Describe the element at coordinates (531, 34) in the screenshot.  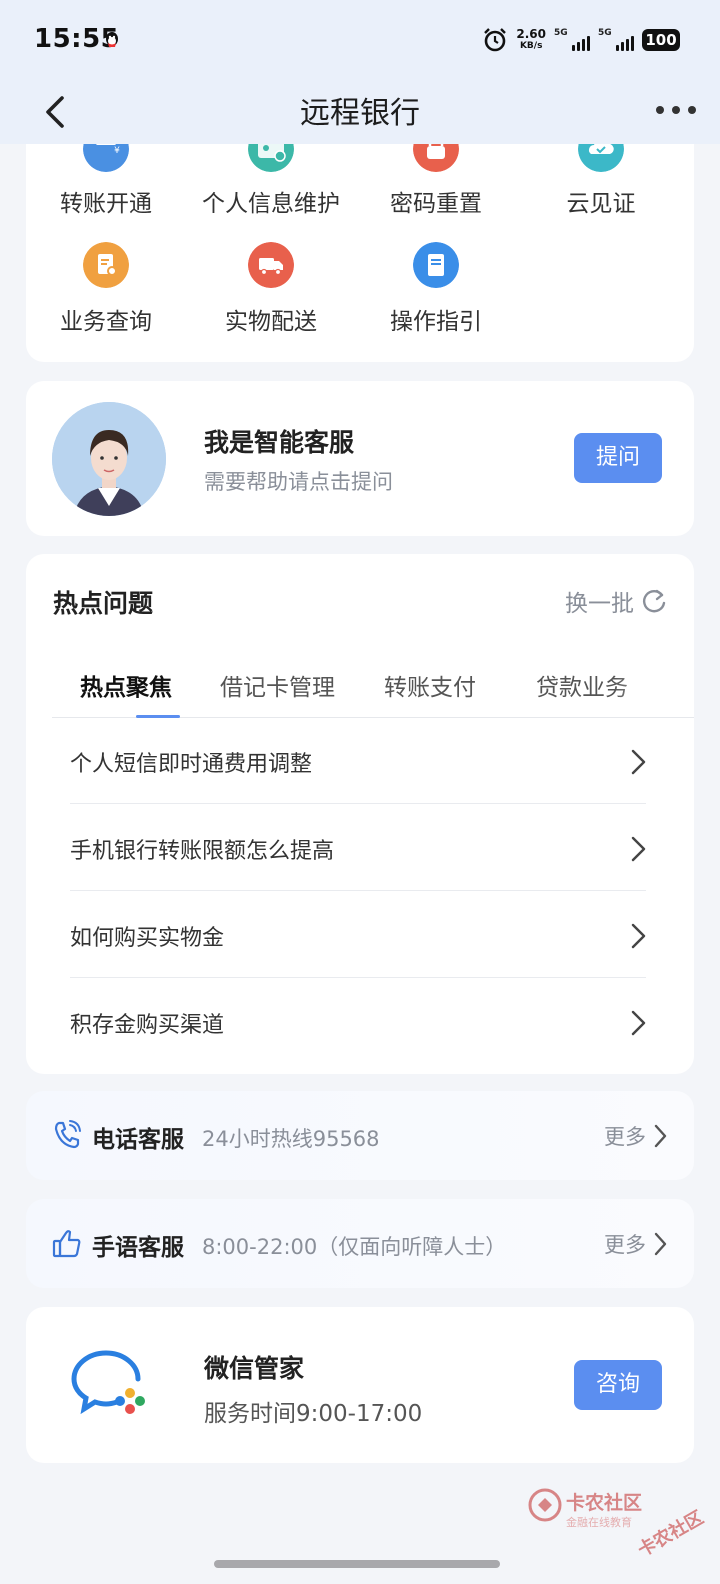
I see `net-speed-value: 2.60` at that location.